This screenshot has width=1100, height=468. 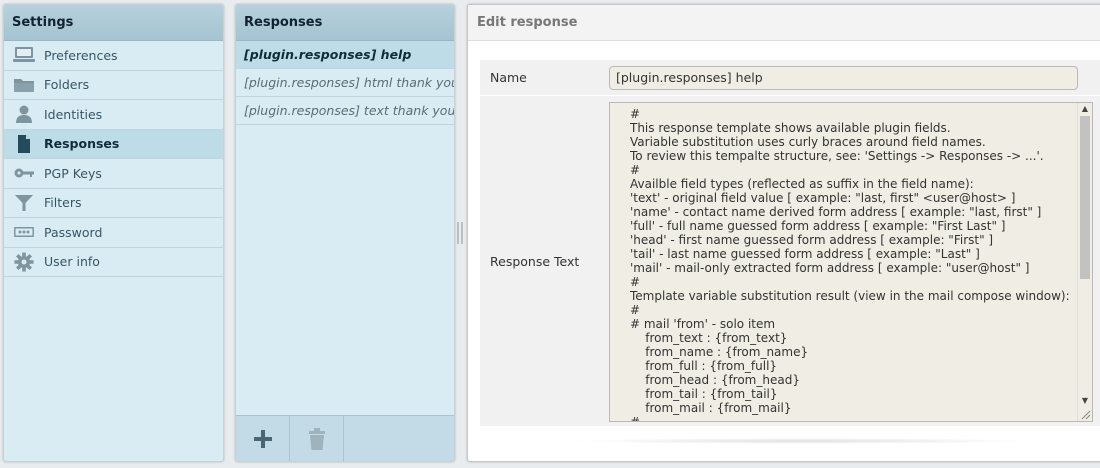 I want to click on delete-response-button, so click(x=317, y=438).